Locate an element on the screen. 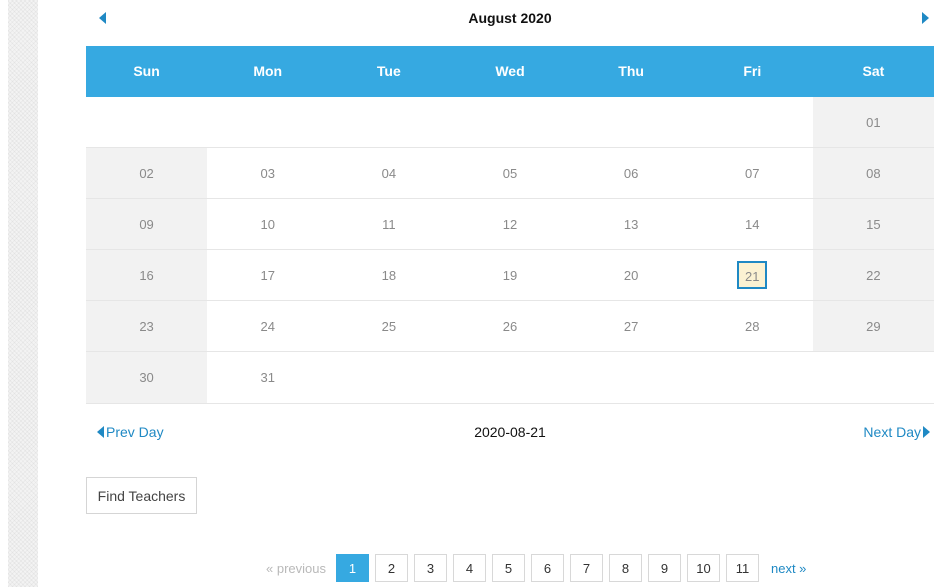 The width and height of the screenshot is (934, 587). pagination: « previous 1 2 3 4 5 6 7 8 9 10 11 next » is located at coordinates (536, 568).